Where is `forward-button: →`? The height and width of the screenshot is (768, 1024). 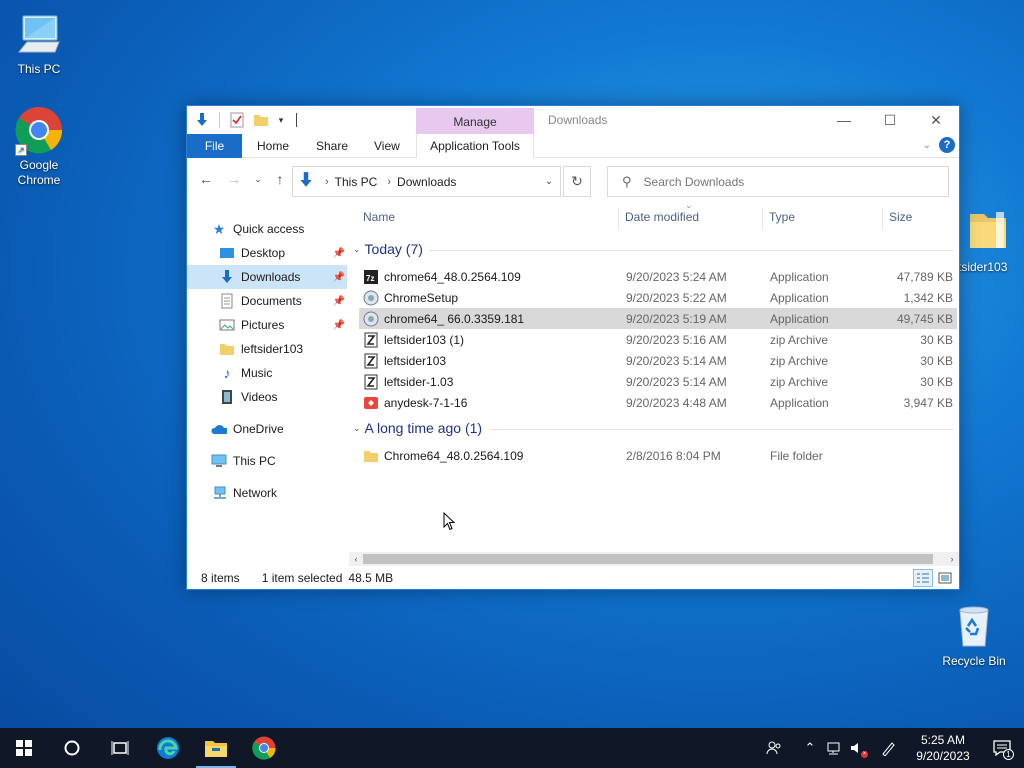
forward-button: → is located at coordinates (234, 179).